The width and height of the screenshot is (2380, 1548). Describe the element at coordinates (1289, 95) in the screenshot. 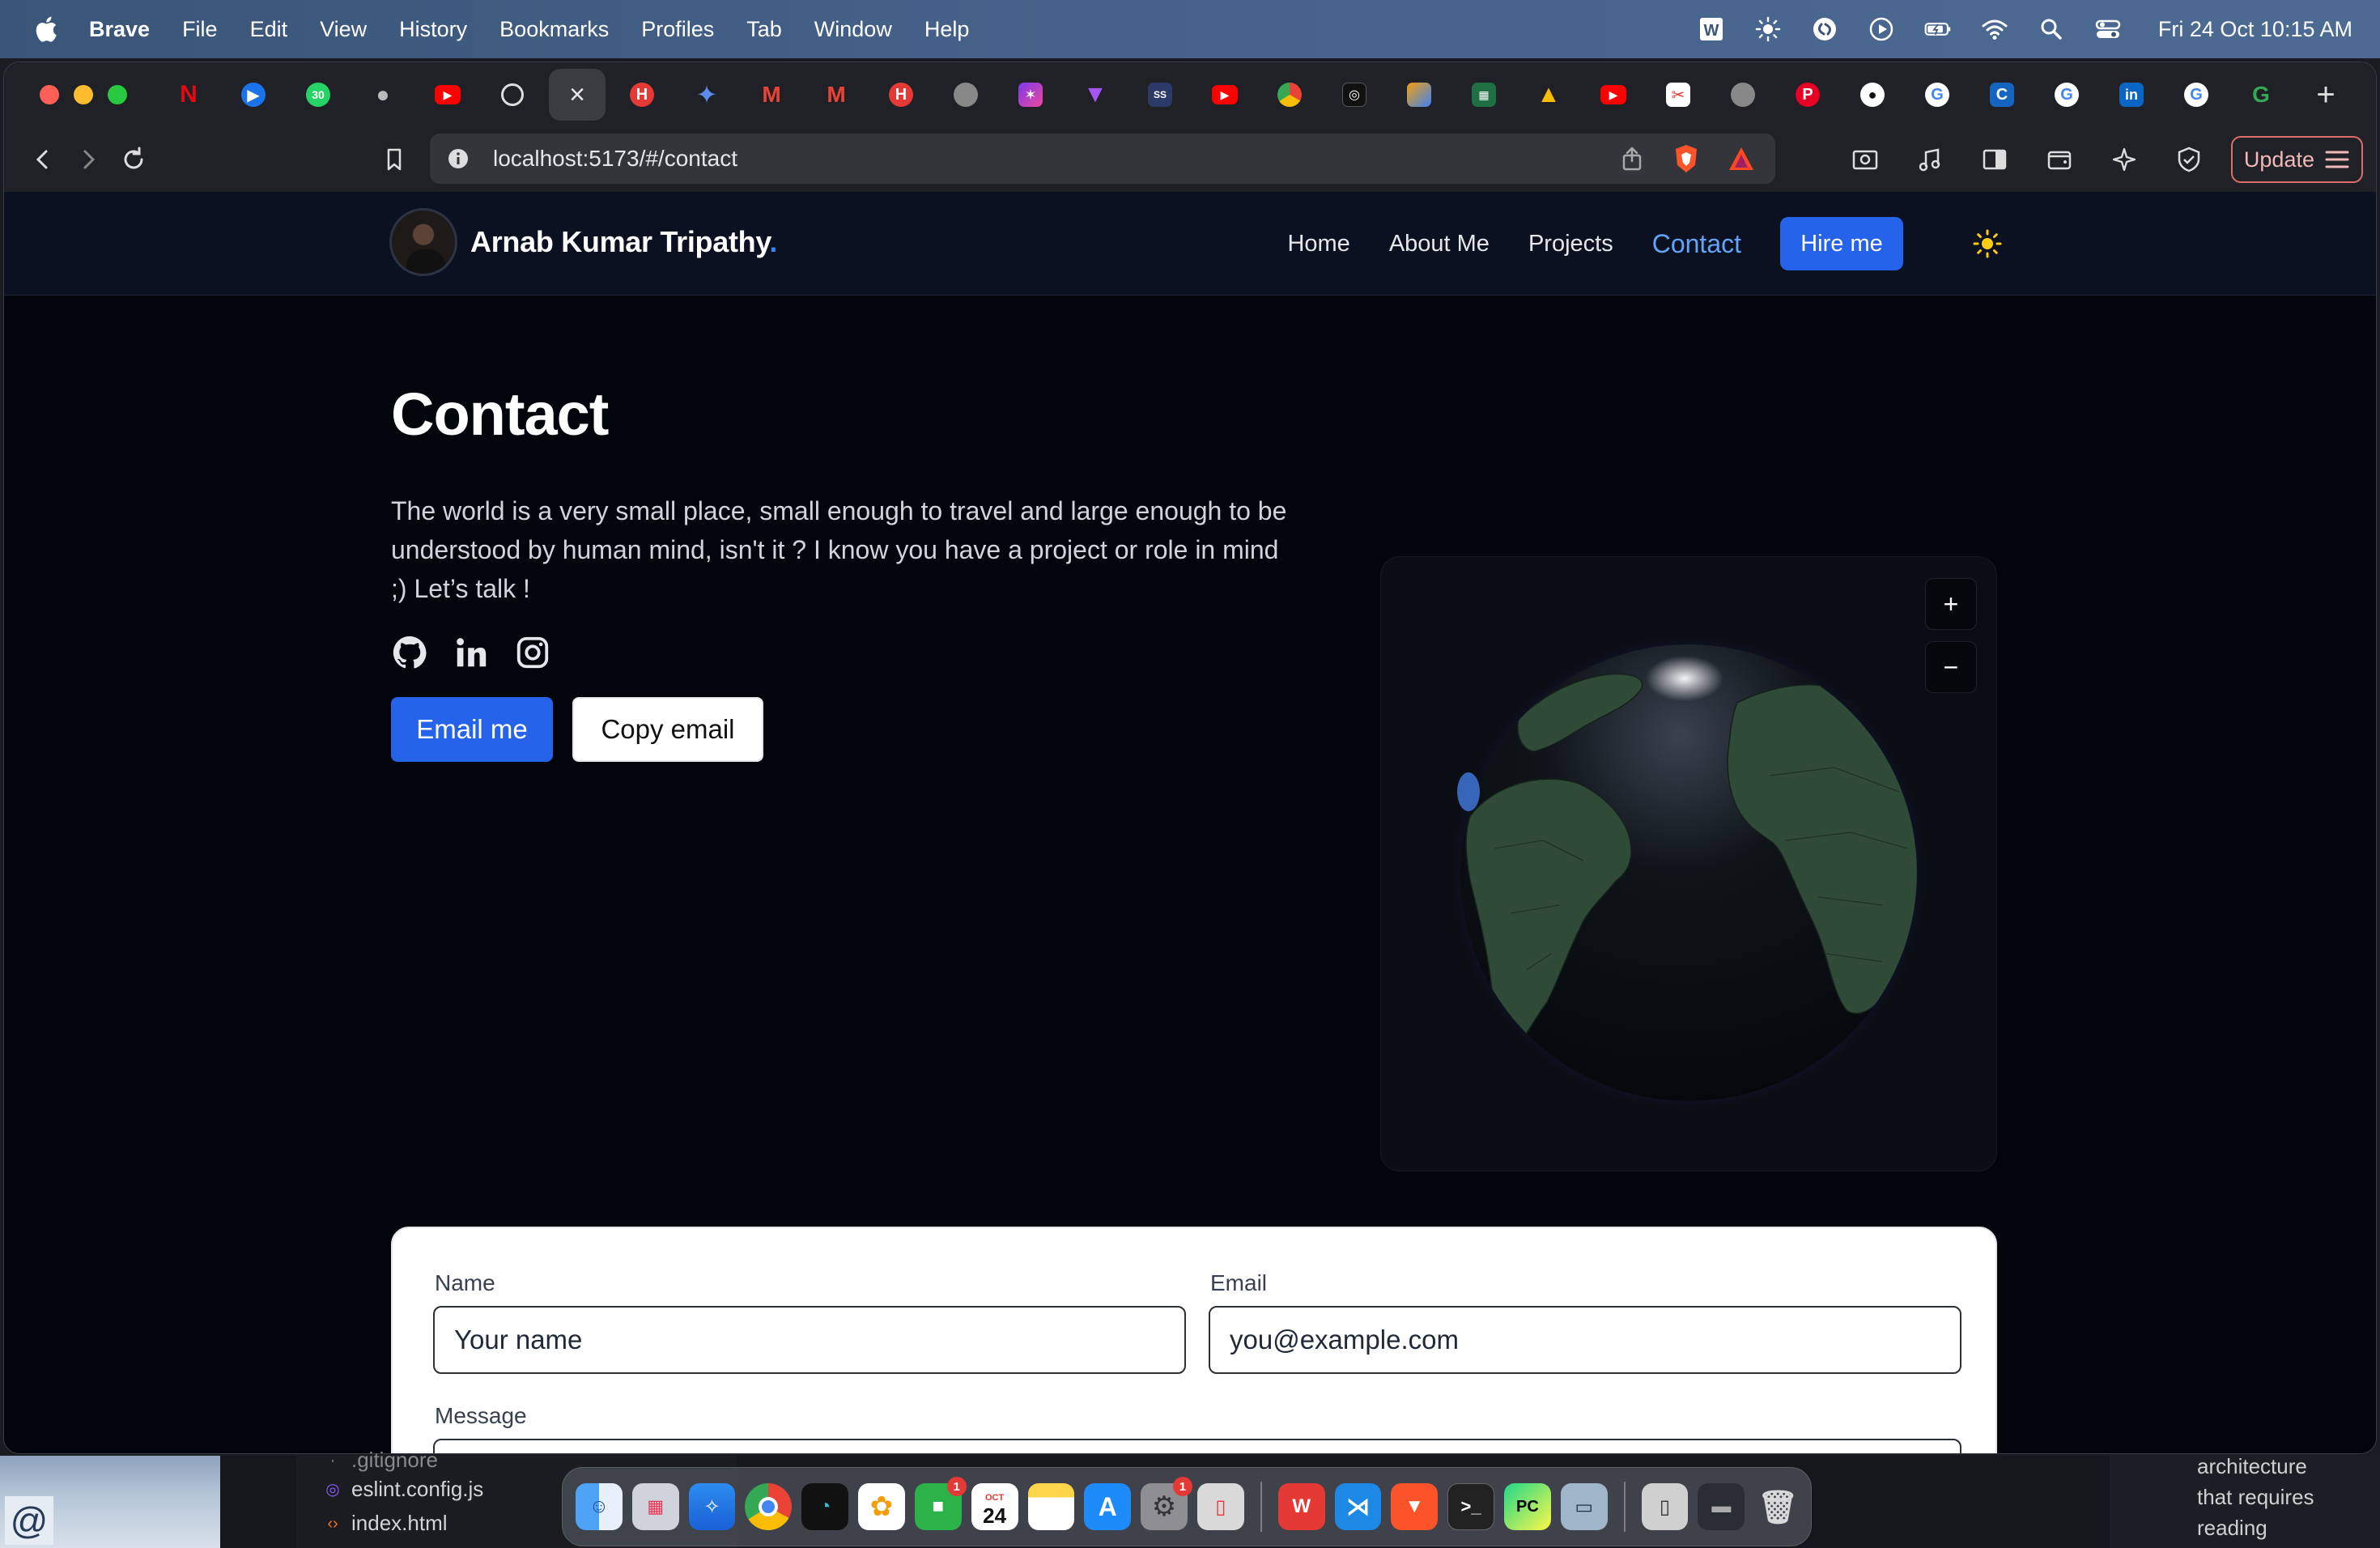

I see `tab-chrome` at that location.